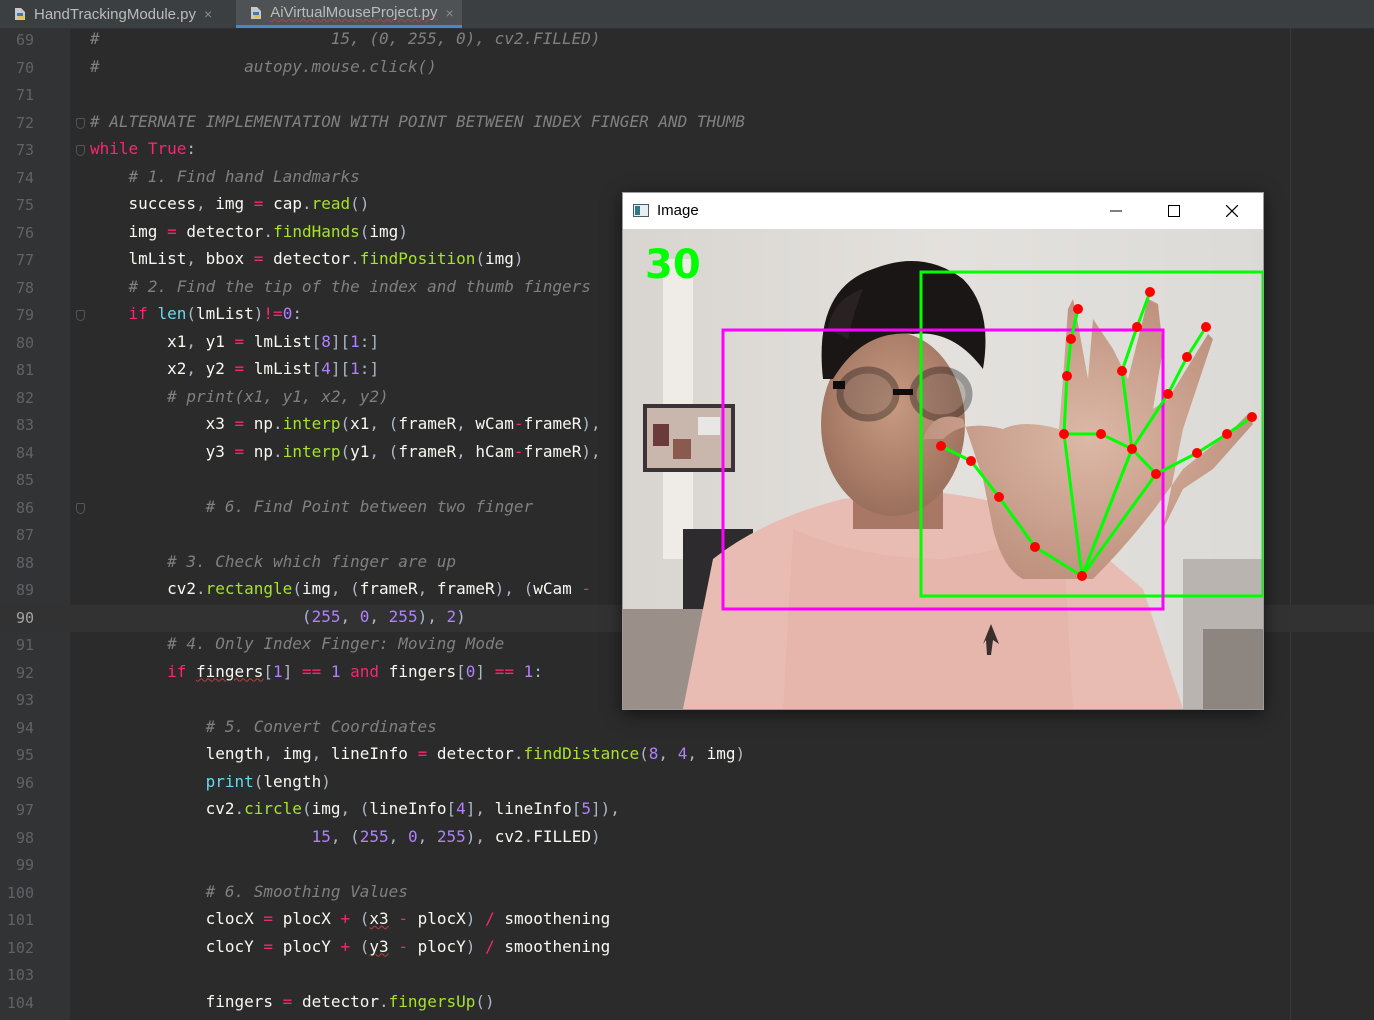 The image size is (1374, 1020). What do you see at coordinates (24, 617) in the screenshot?
I see `line-number: 90` at bounding box center [24, 617].